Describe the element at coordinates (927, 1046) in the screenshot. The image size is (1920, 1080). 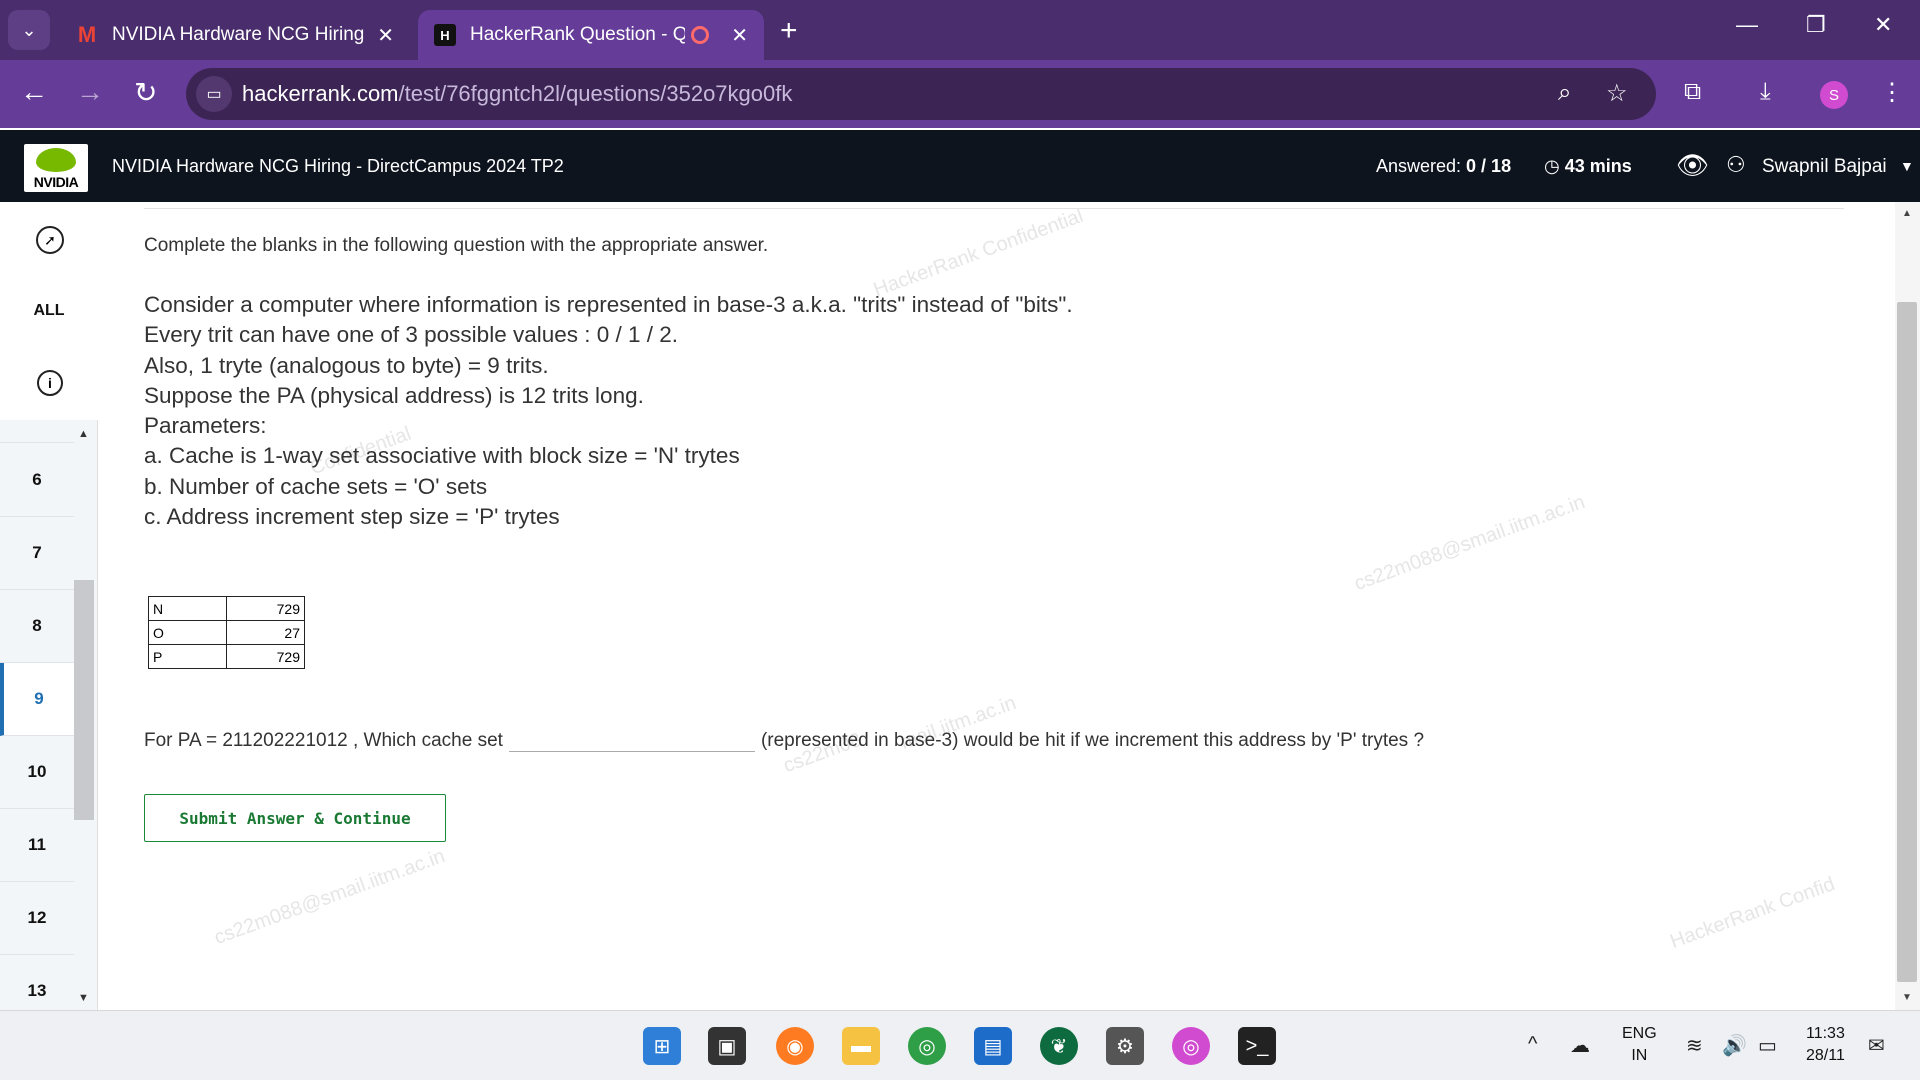
I see `chrome-icon: ◎` at that location.